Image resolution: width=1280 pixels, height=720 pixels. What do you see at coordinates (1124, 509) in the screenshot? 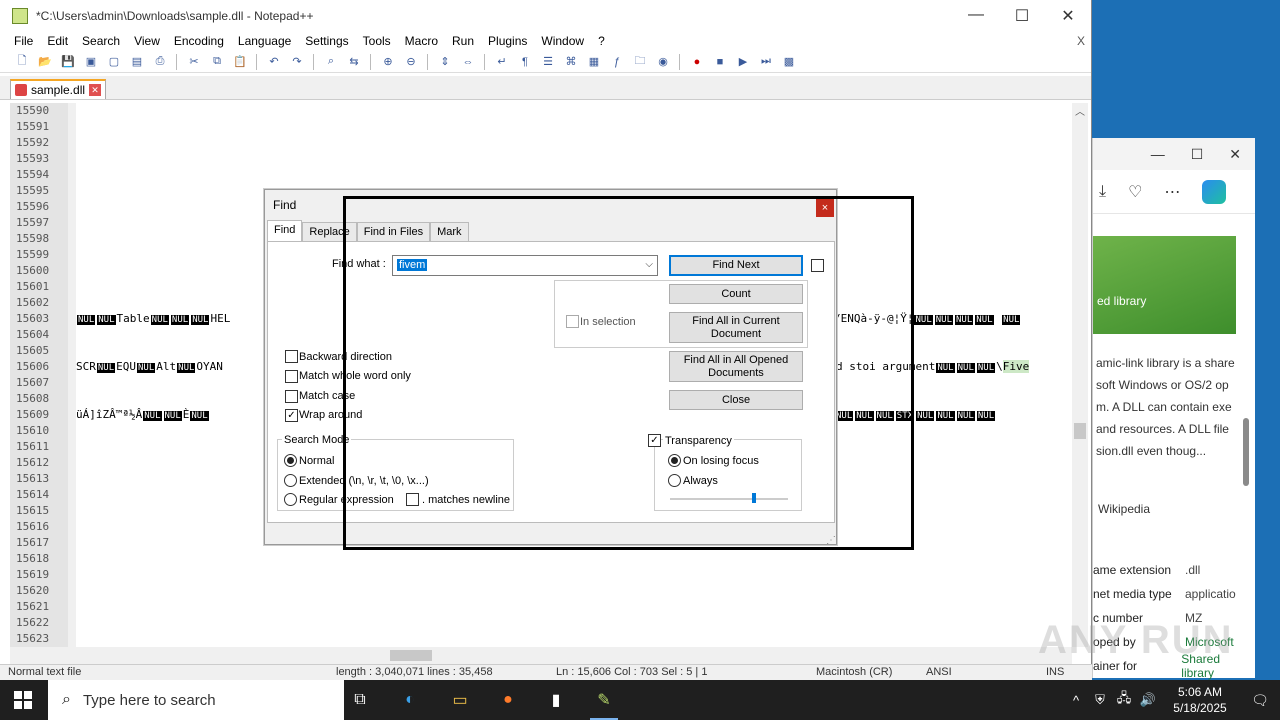
I see `wikipedia-link: Wikipedia` at bounding box center [1124, 509].